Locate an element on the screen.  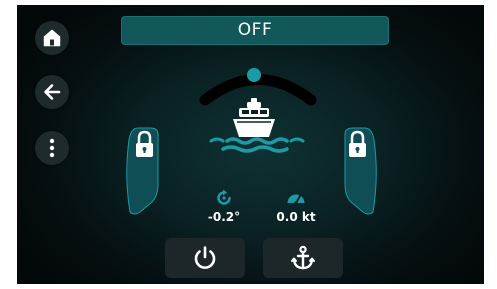
back-button is located at coordinates (52, 92).